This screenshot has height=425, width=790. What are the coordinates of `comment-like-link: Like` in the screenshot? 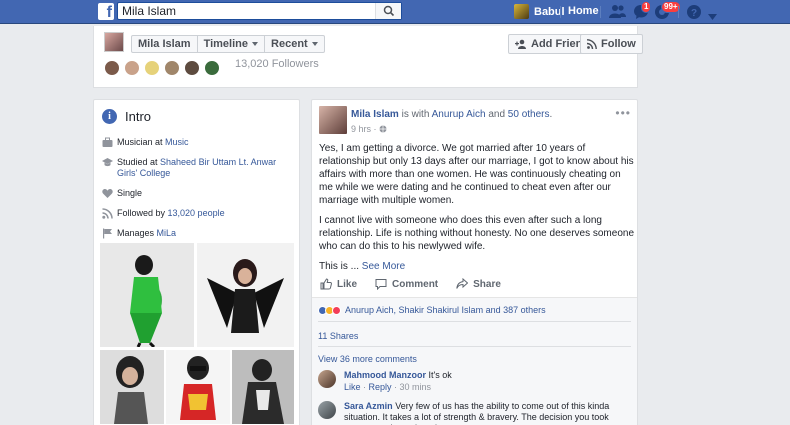 It's located at (352, 387).